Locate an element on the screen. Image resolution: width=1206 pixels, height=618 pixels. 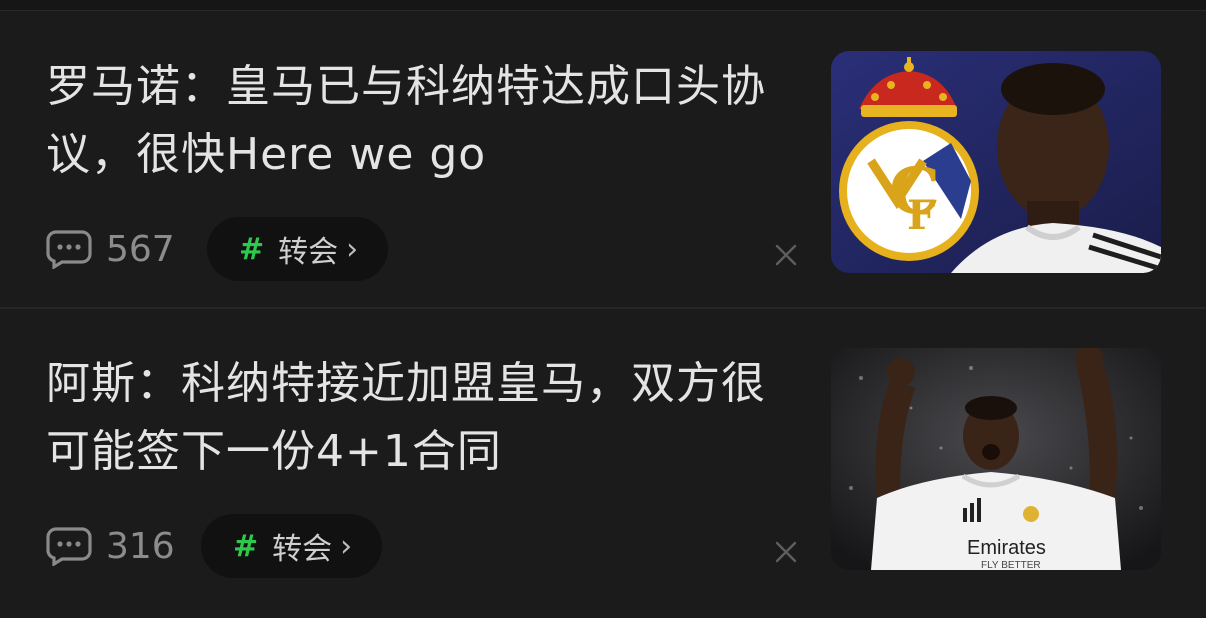
comment-count: 316 is located at coordinates (140, 546).